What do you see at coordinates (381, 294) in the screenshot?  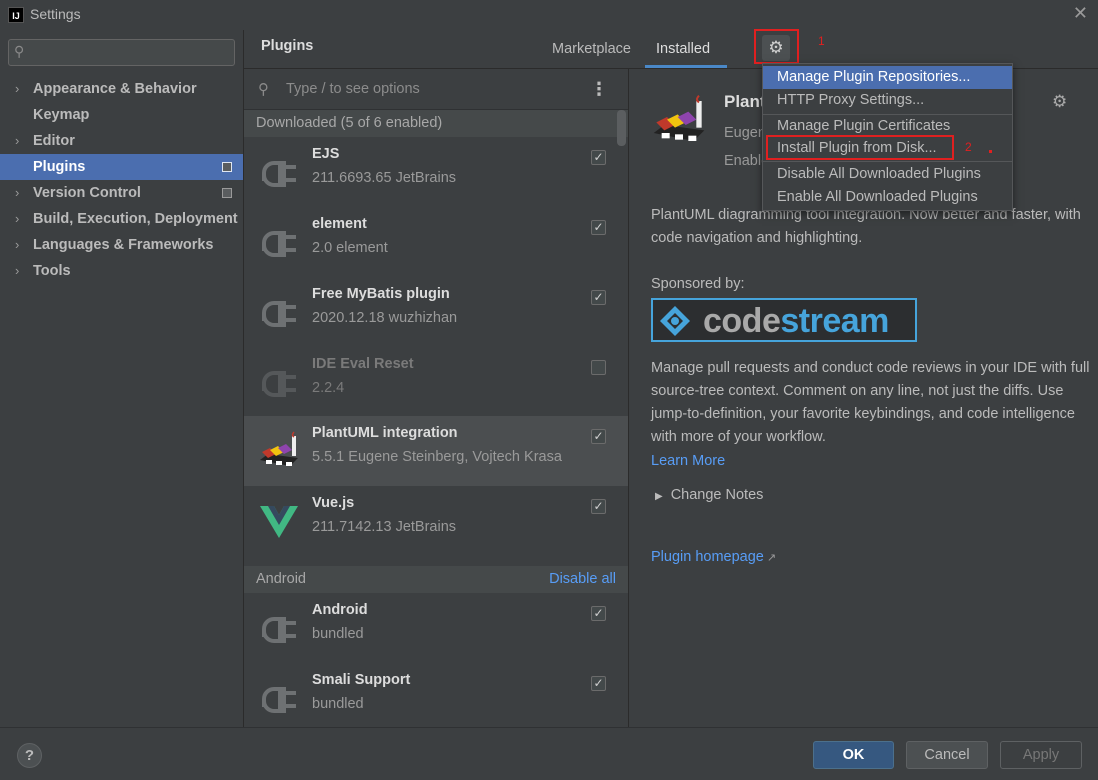 I see `plugin-name: Free MyBatis plugin` at bounding box center [381, 294].